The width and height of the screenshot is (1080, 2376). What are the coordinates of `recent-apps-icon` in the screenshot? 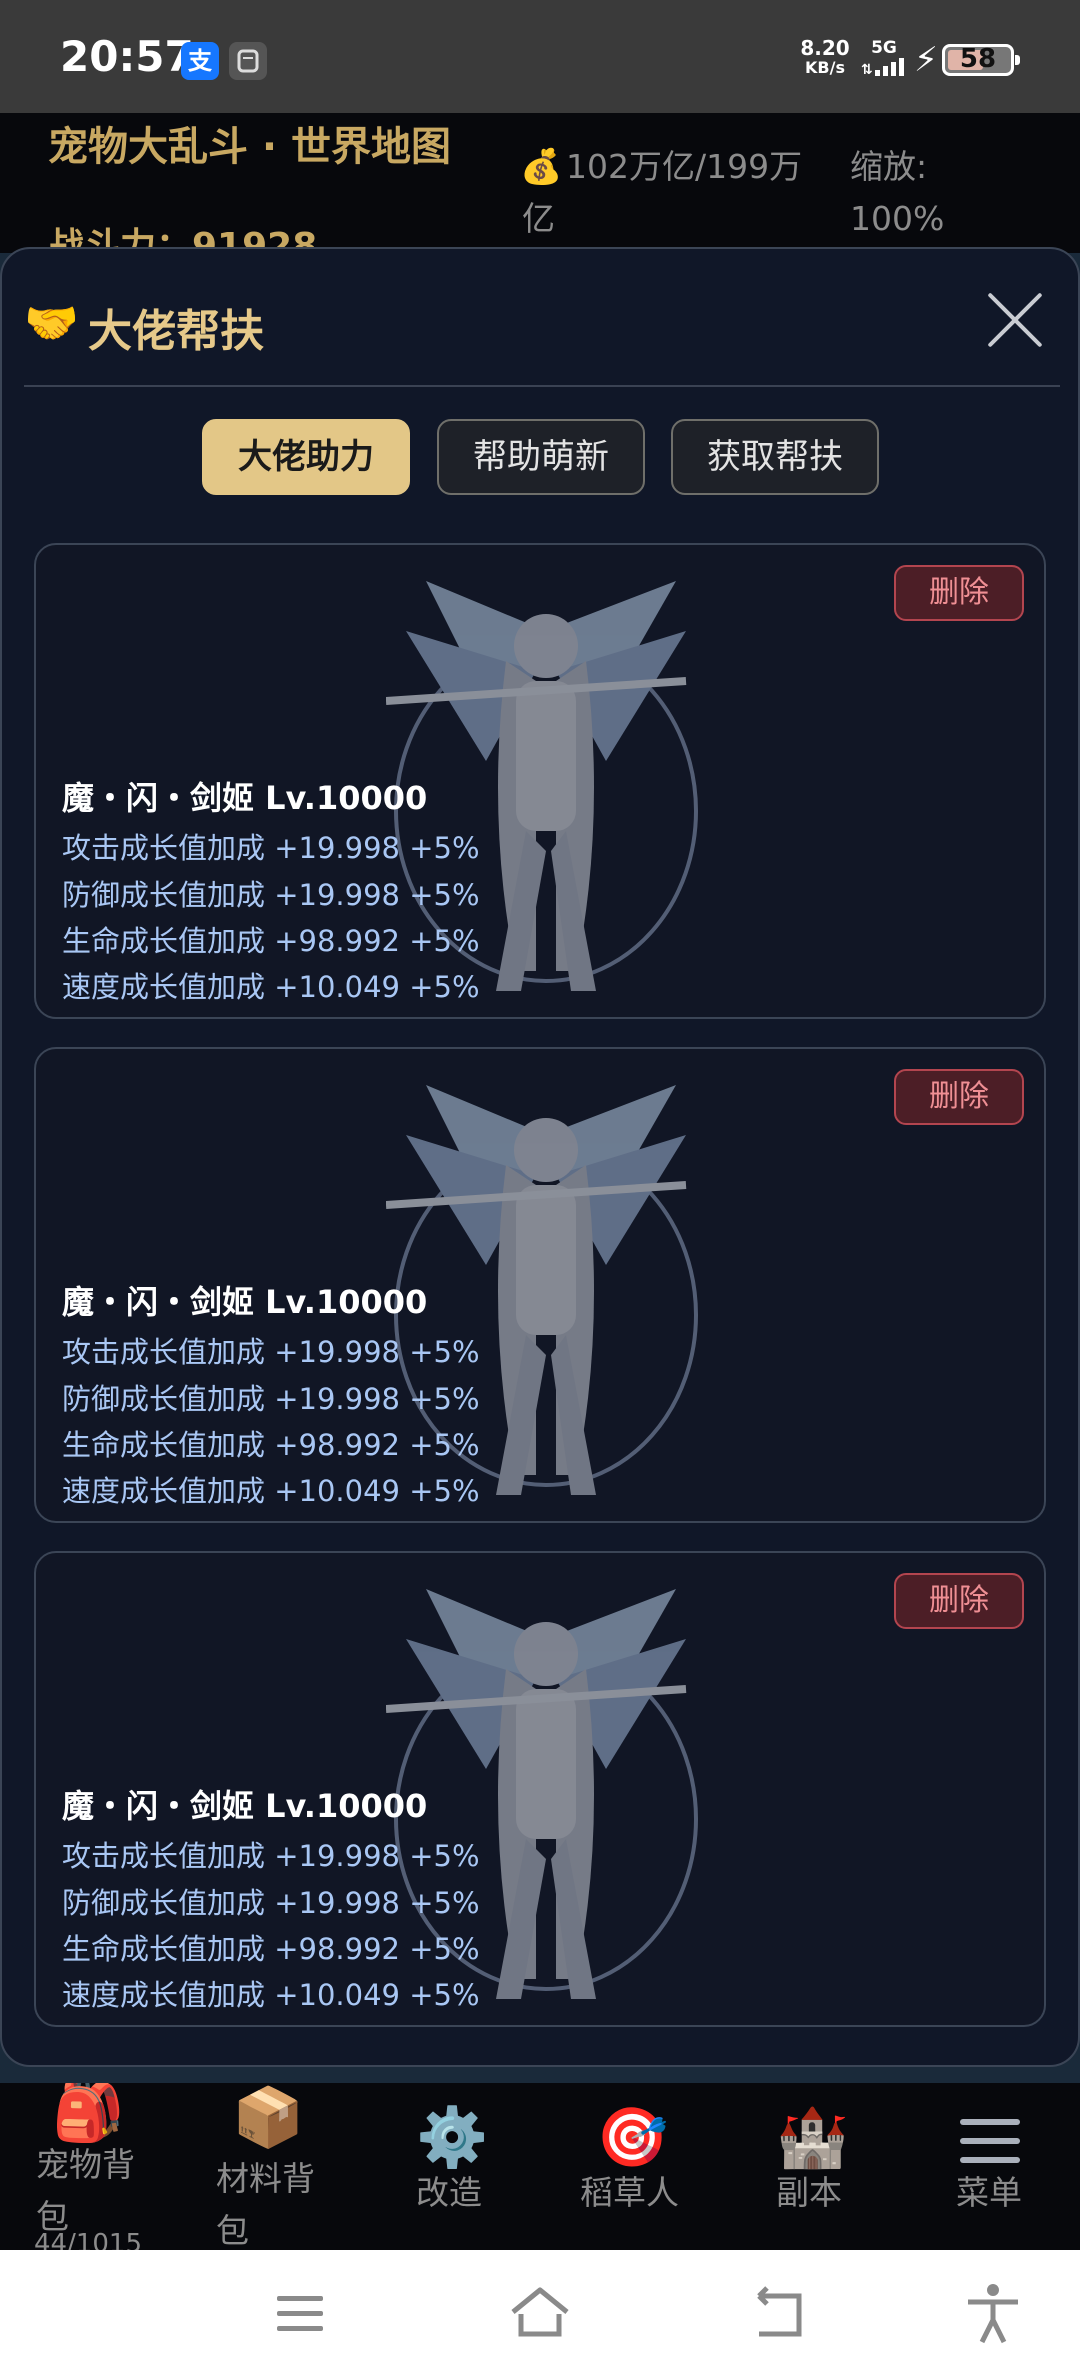 It's located at (300, 2313).